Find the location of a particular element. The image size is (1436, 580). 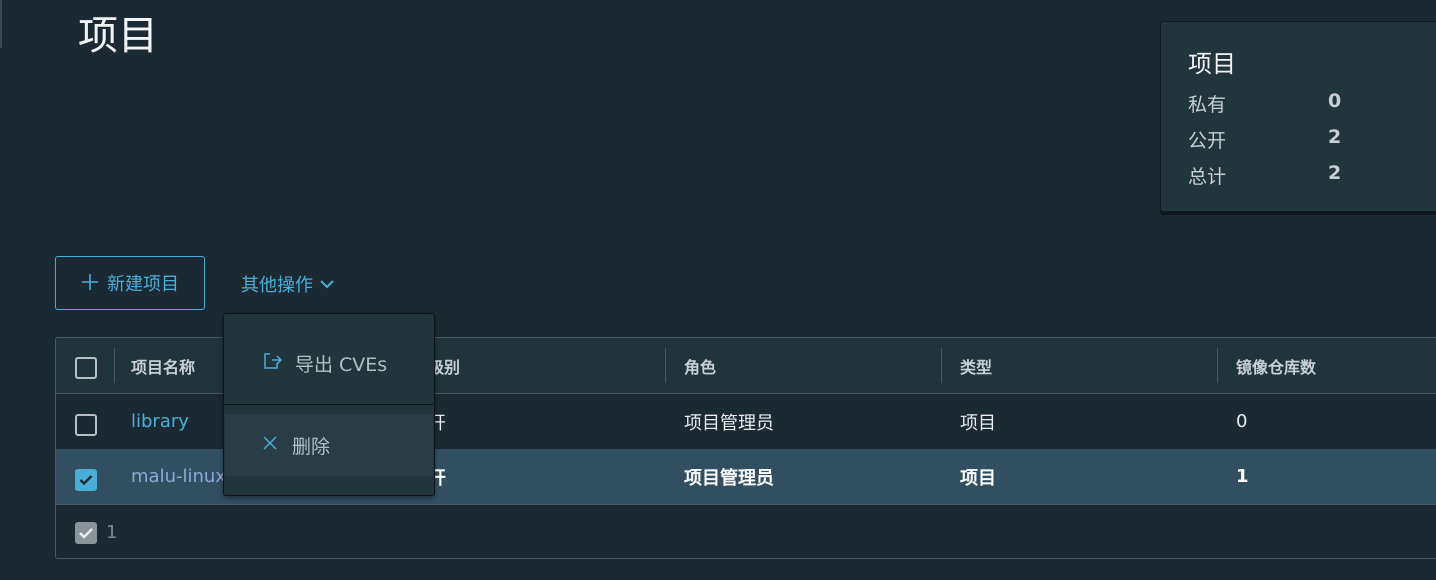

menu-divider is located at coordinates (329, 404).